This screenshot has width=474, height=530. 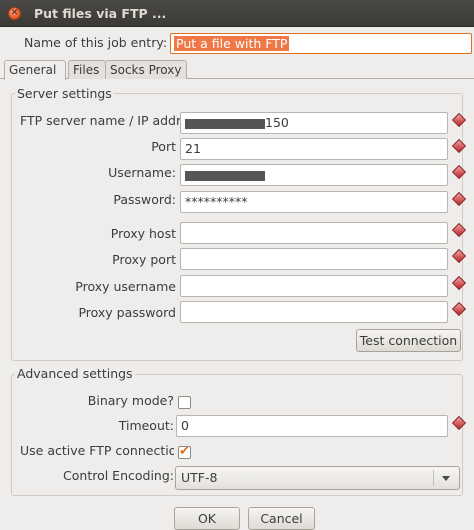 What do you see at coordinates (314, 175) in the screenshot?
I see `username-input` at bounding box center [314, 175].